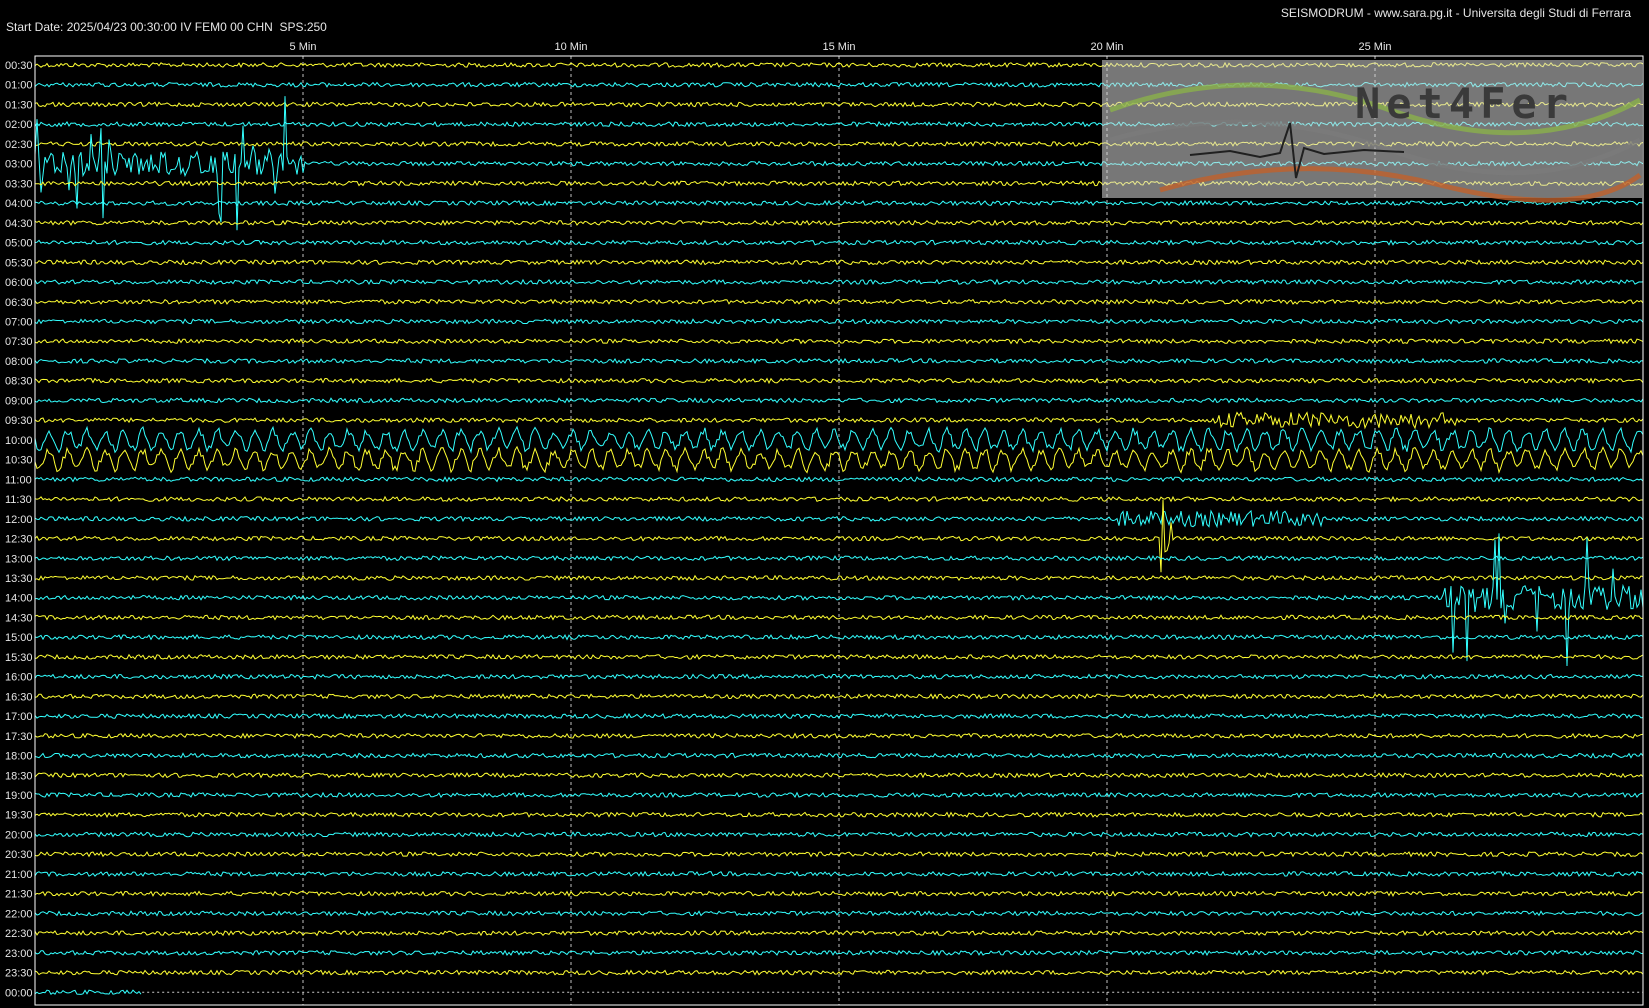 The height and width of the screenshot is (1008, 1649). What do you see at coordinates (1464, 103) in the screenshot?
I see `logo-text: Net4Fer` at bounding box center [1464, 103].